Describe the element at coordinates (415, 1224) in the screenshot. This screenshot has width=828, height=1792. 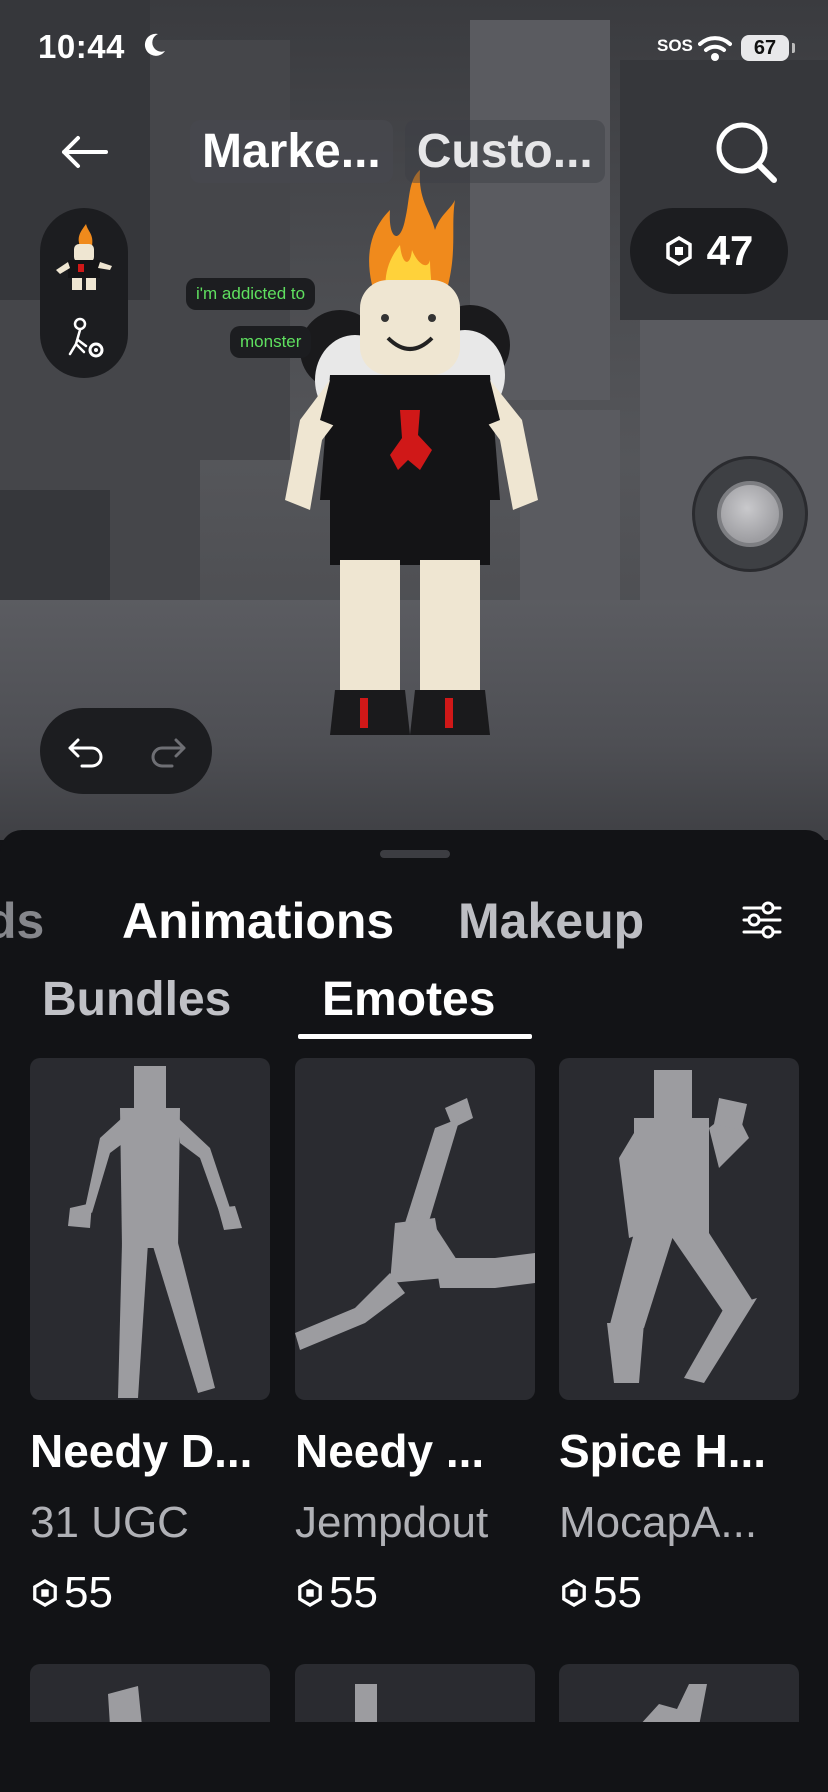
I see `kick-pose-icon` at that location.